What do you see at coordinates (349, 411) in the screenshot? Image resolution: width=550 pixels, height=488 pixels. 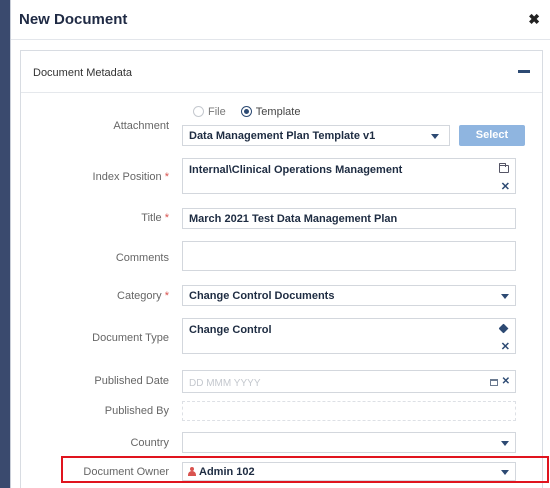 I see `published-by-field` at bounding box center [349, 411].